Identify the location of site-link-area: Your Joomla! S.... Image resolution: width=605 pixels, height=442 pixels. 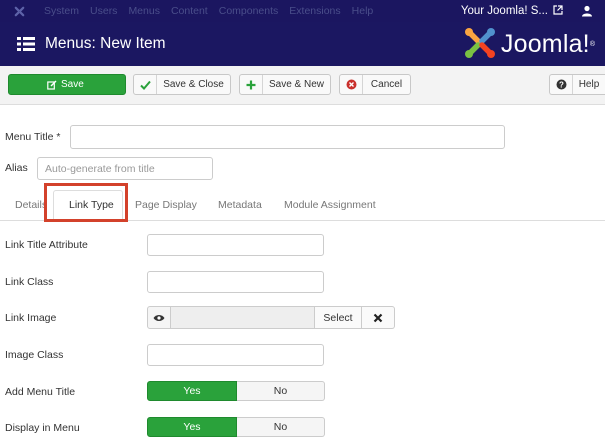
(533, 11).